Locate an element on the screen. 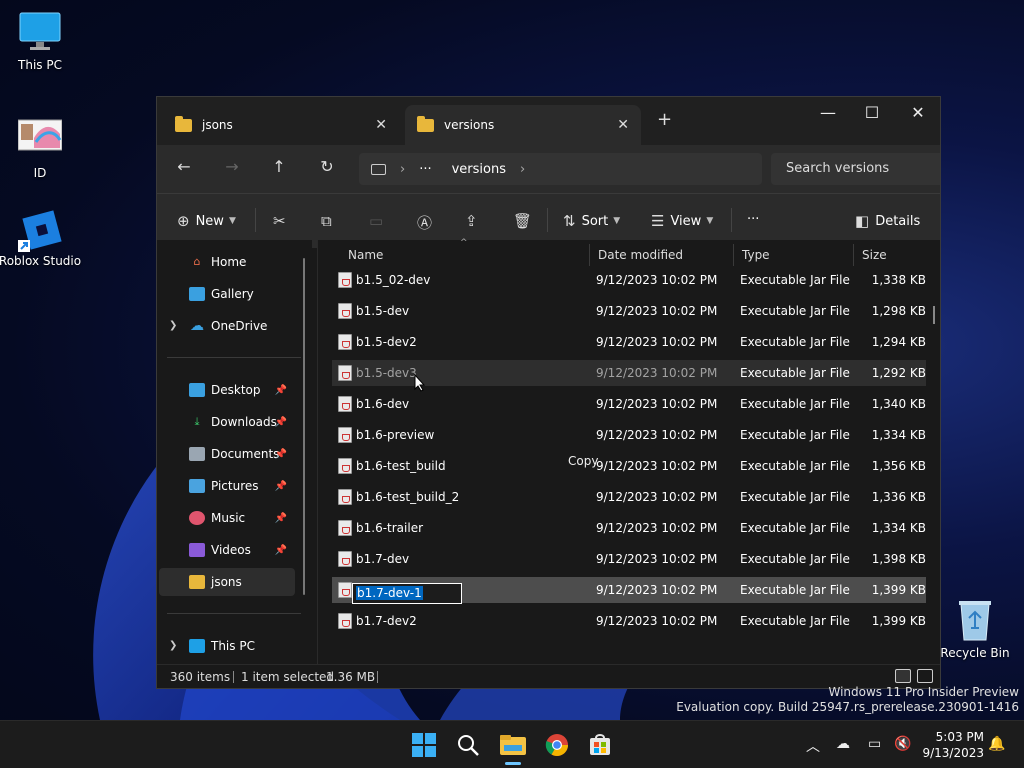 The width and height of the screenshot is (1024, 768). taskbar-clock: 5:03 PM 9/13/2023 is located at coordinates (953, 745).